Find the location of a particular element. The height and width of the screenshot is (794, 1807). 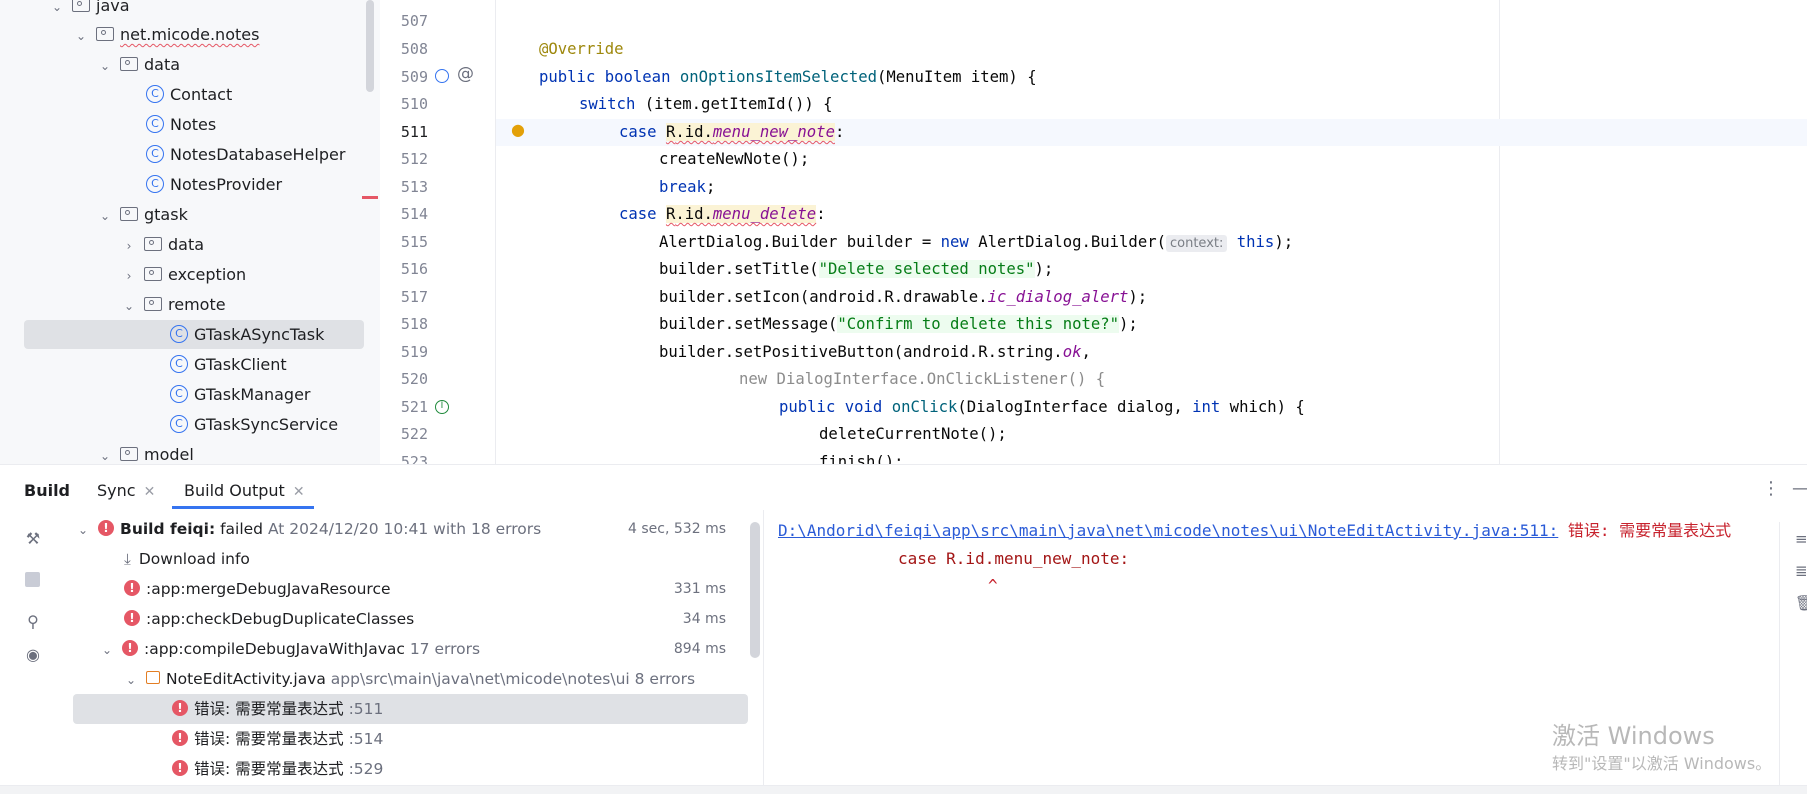

error-highlight: R.id.menu_delete is located at coordinates (741, 214).